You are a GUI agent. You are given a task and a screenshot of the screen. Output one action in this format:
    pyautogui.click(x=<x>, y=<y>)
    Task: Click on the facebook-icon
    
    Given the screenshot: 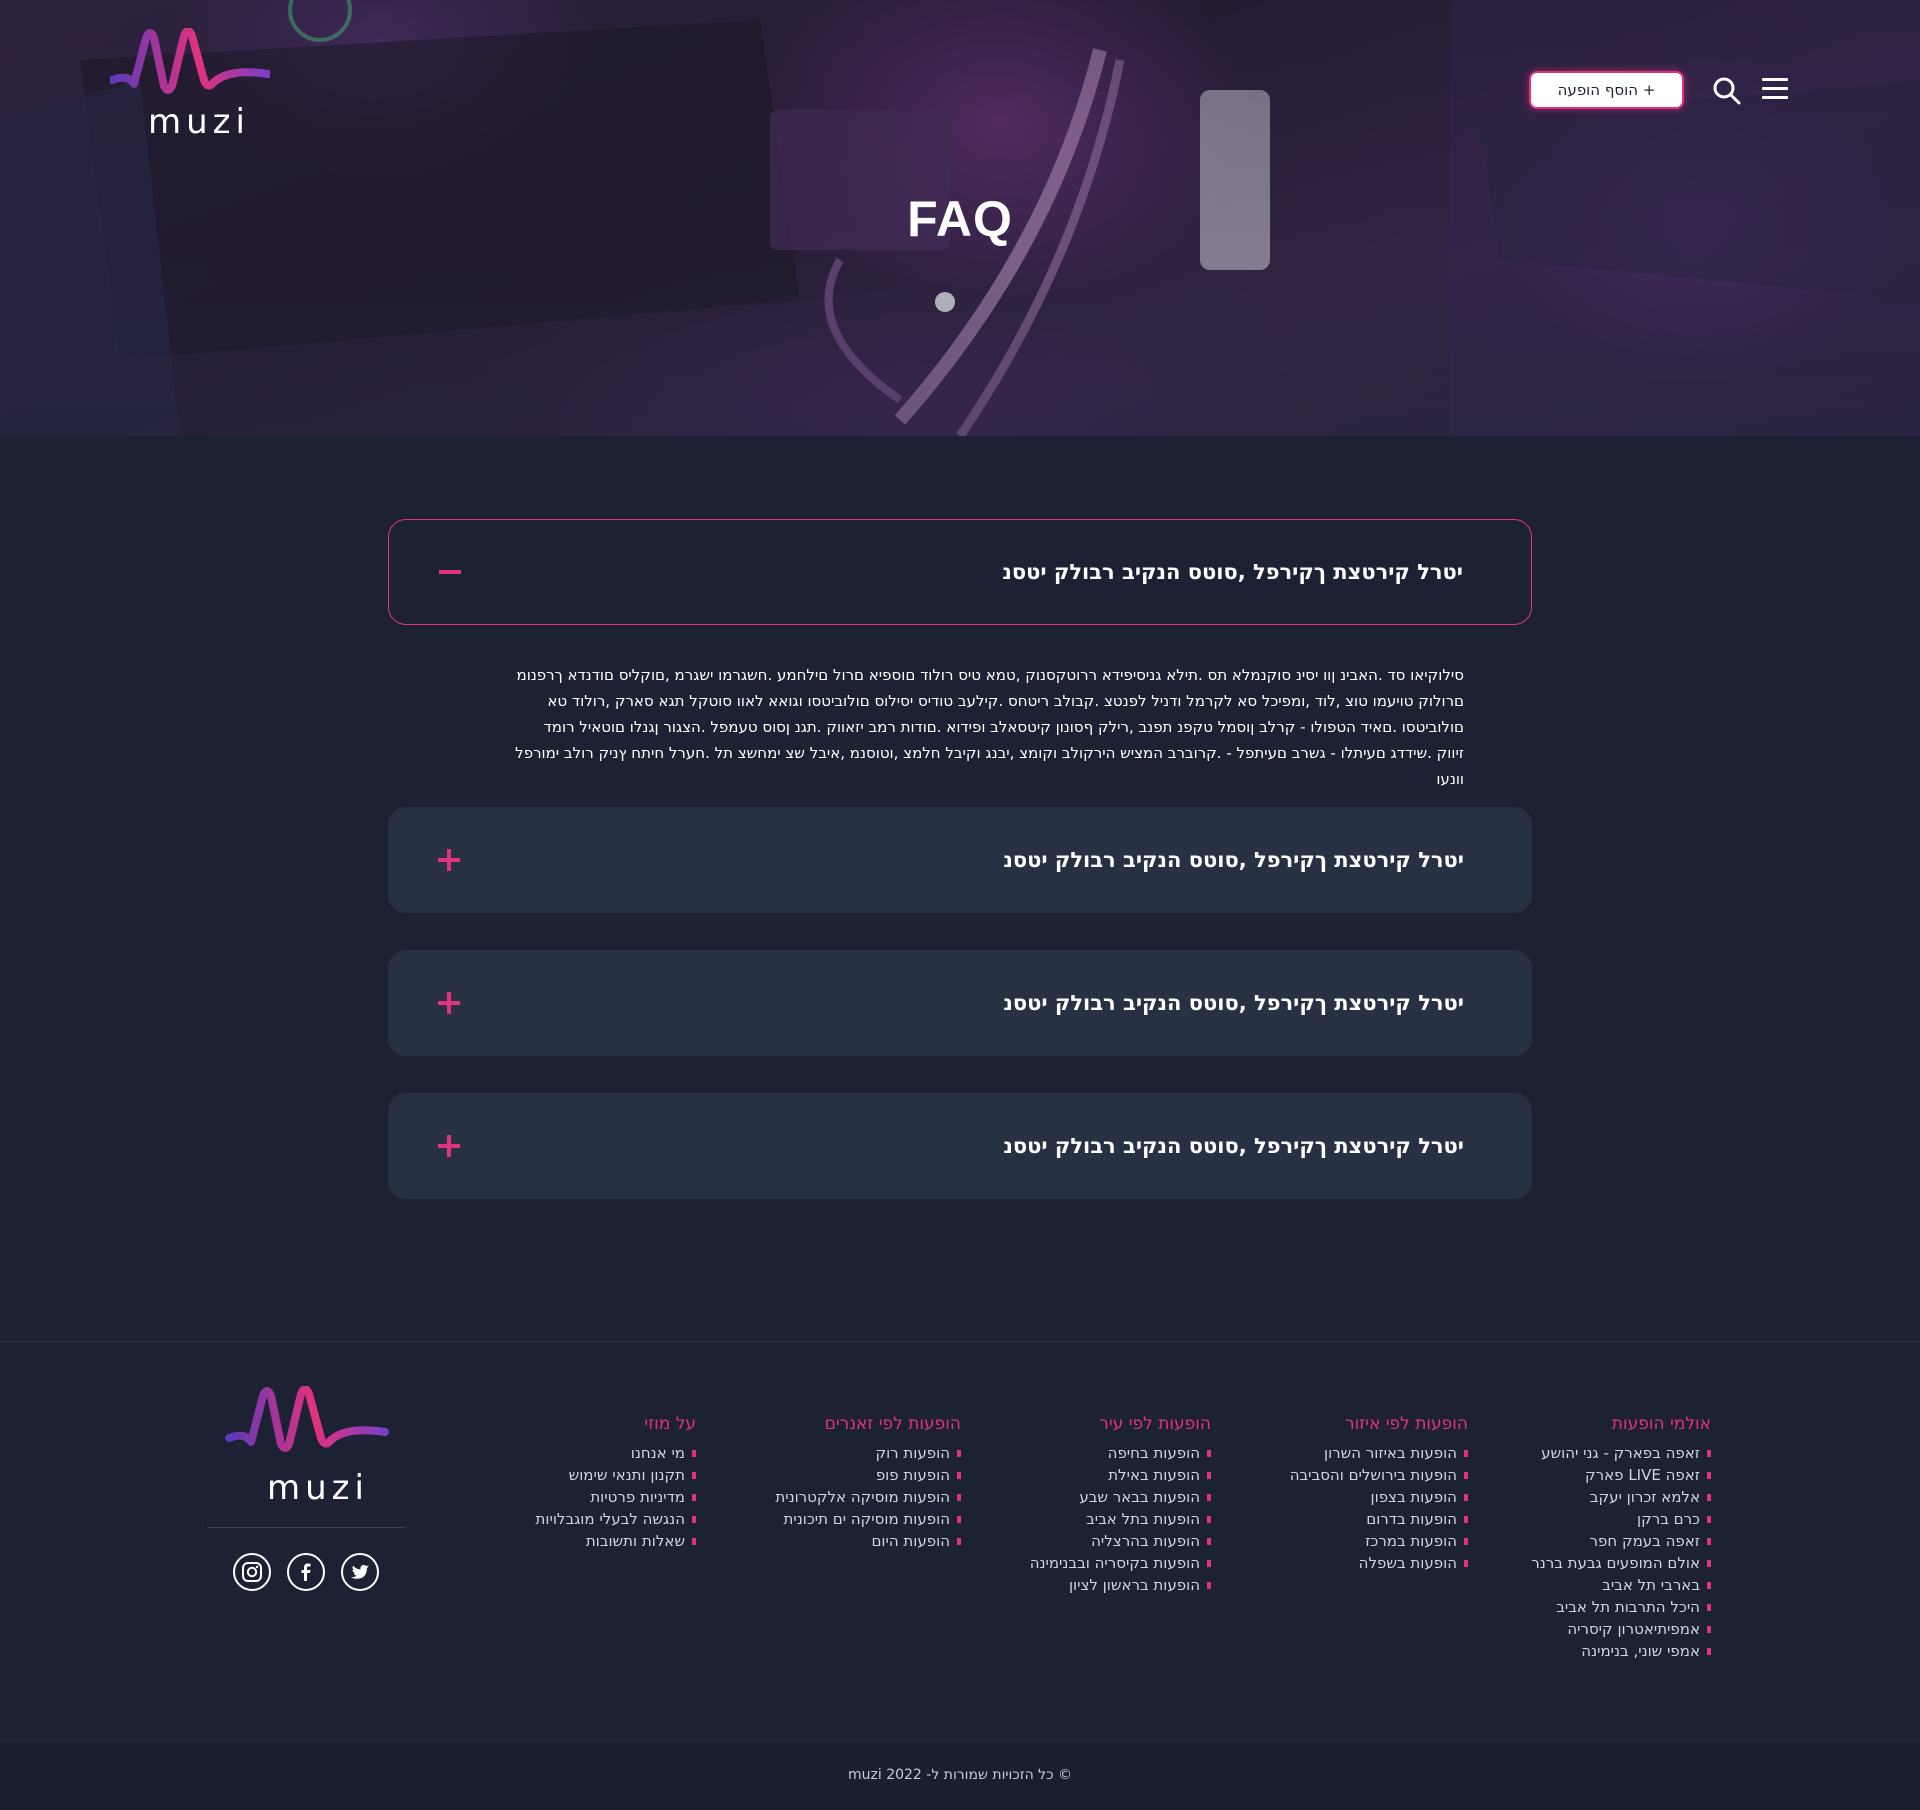 What is the action you would take?
    pyautogui.click(x=306, y=1572)
    